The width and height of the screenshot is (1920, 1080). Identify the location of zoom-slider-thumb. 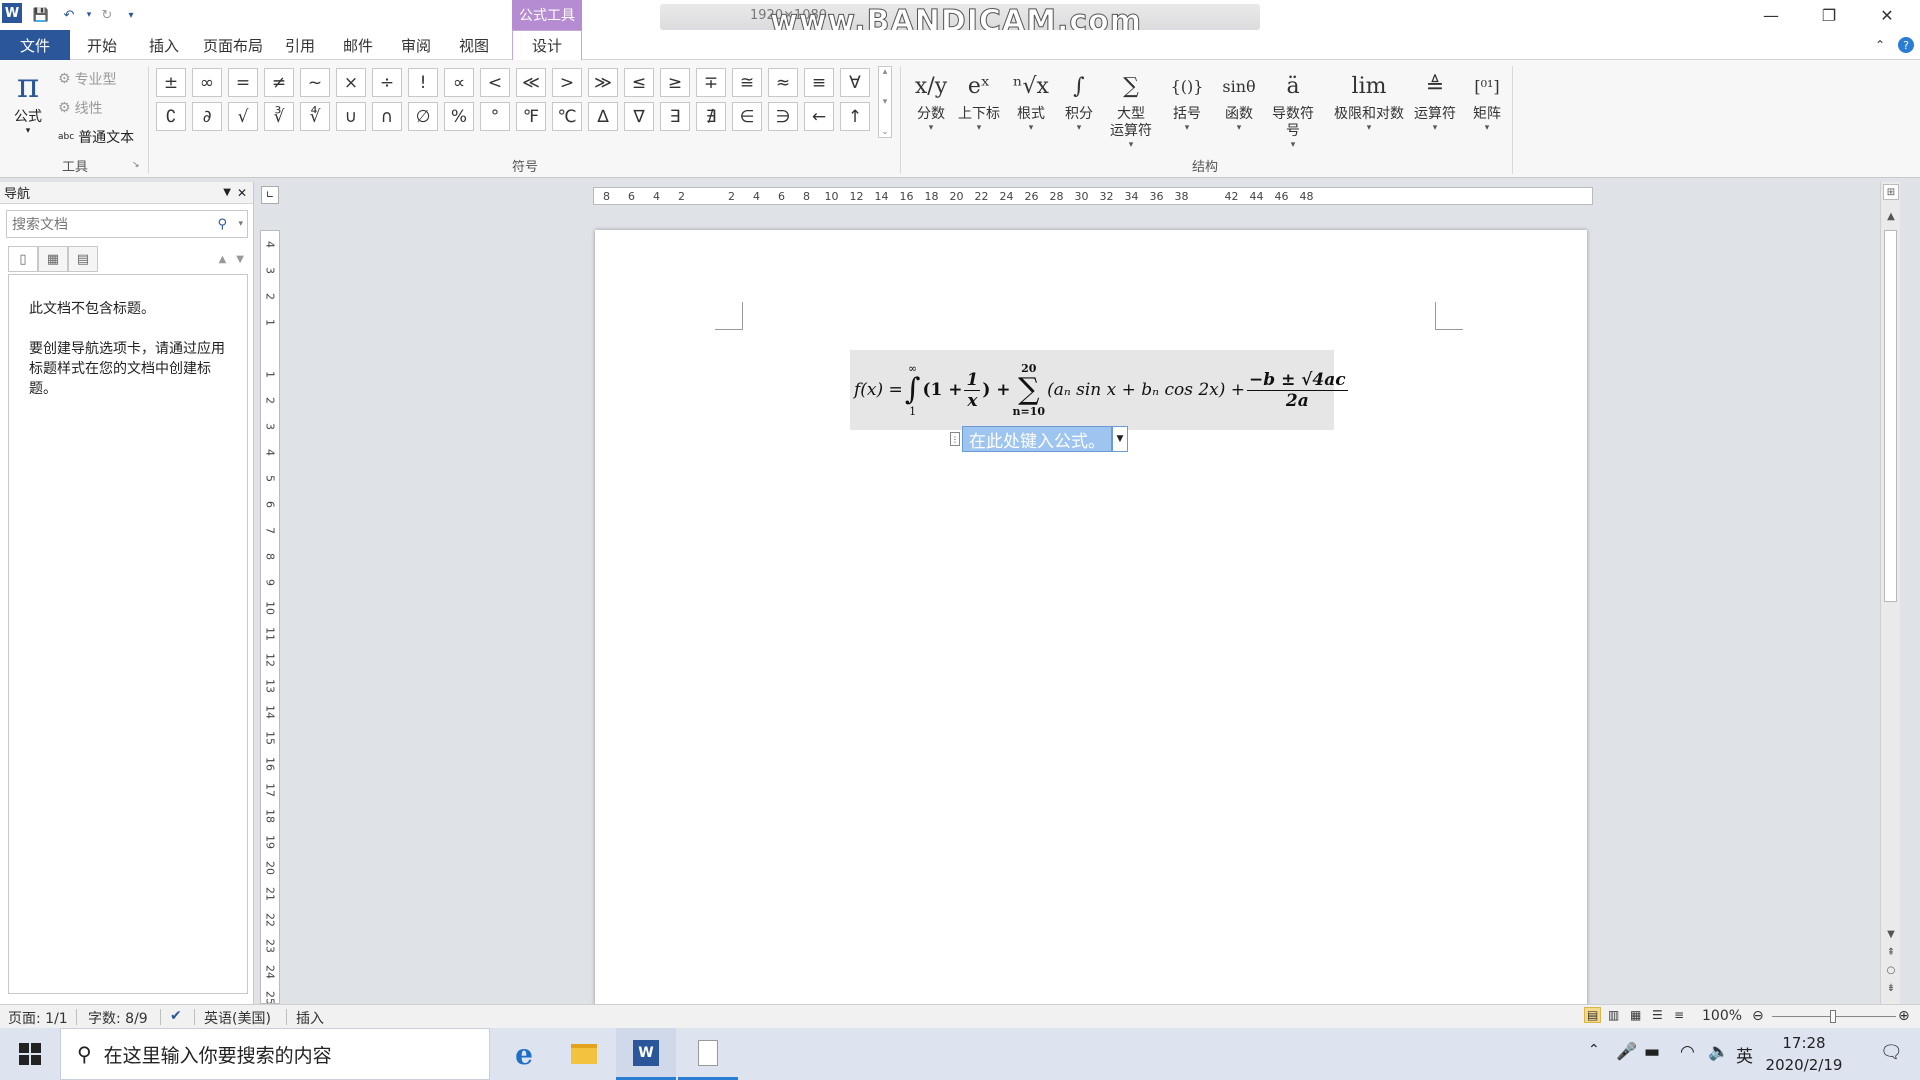
(1833, 1016).